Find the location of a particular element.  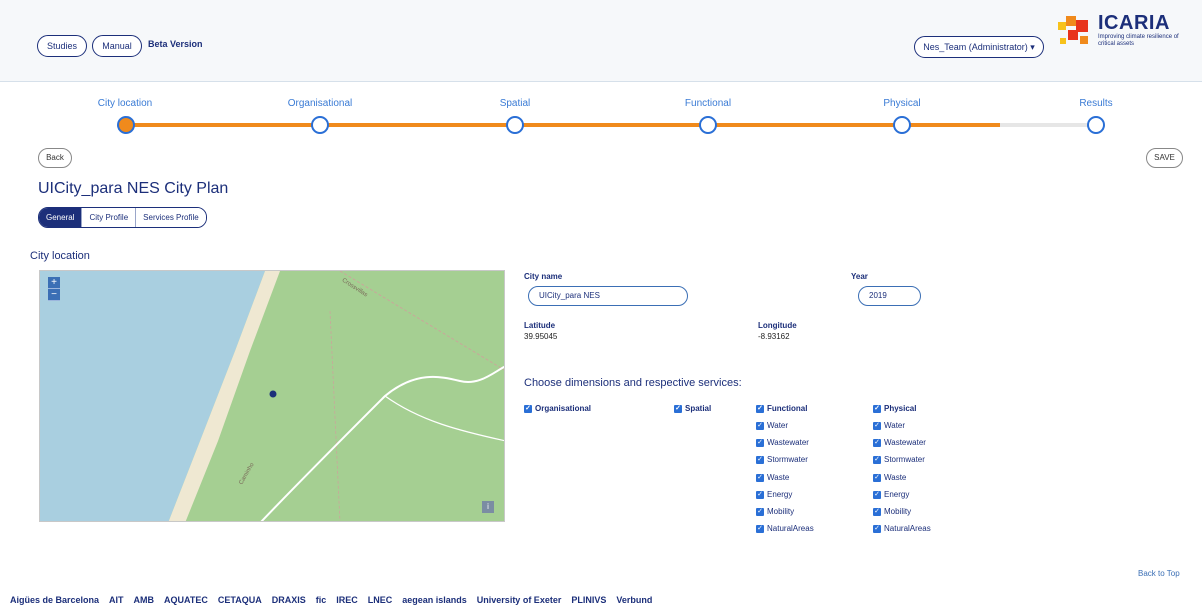

sponsor-logo: aegean islands is located at coordinates (434, 599).